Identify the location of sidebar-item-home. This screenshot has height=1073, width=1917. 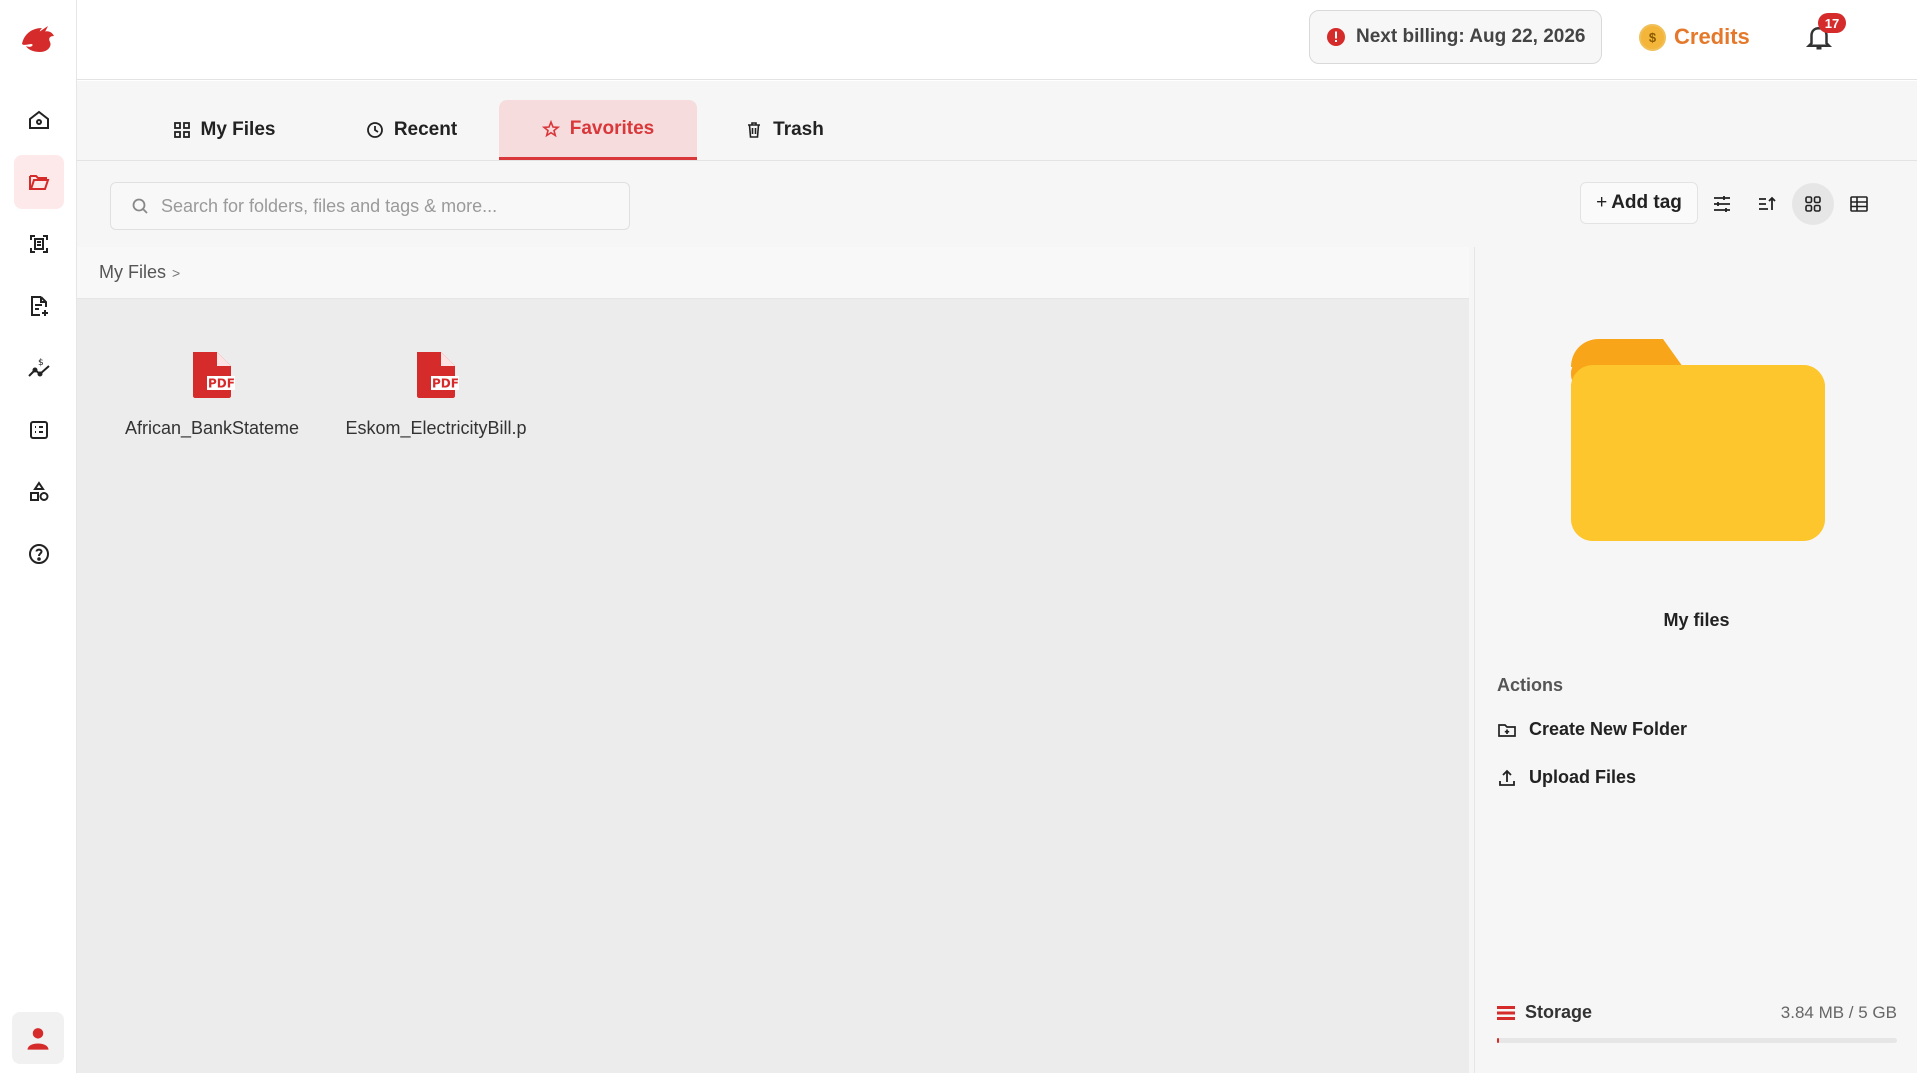
(39, 120).